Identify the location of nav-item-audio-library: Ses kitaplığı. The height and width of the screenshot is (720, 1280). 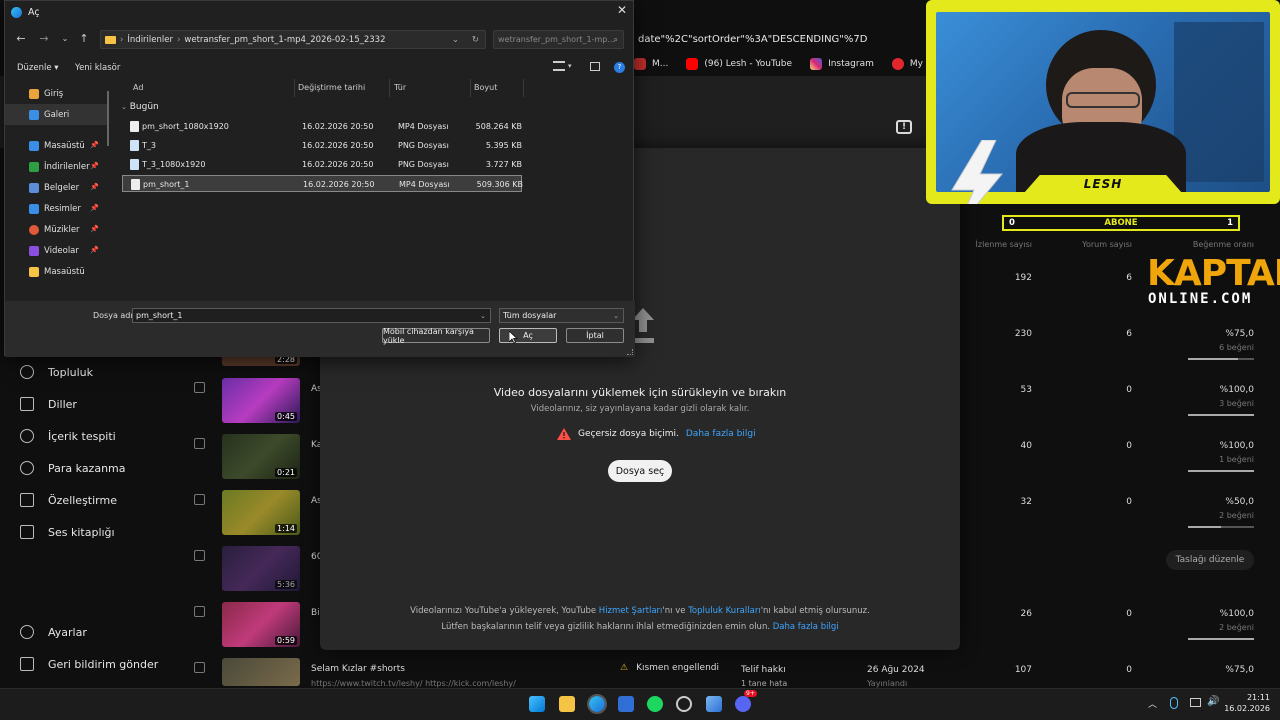
(87, 532).